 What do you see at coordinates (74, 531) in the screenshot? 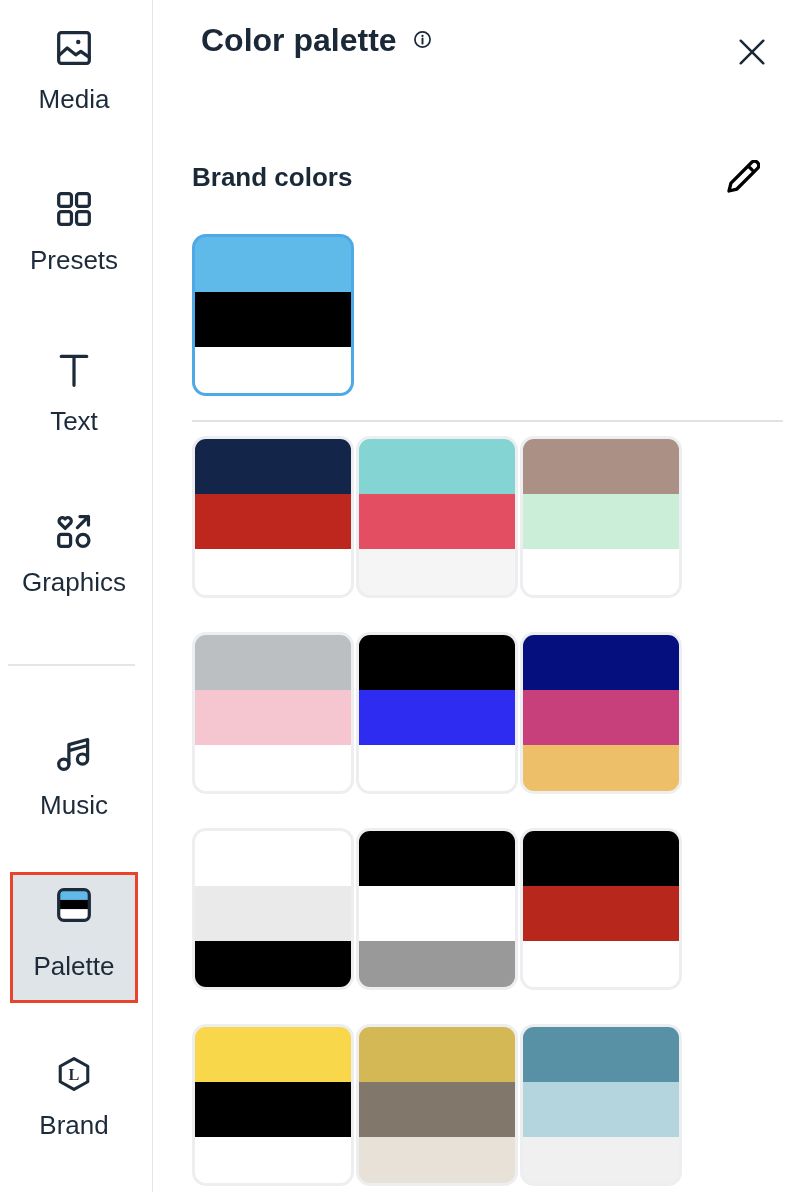
I see `shapes-icon` at bounding box center [74, 531].